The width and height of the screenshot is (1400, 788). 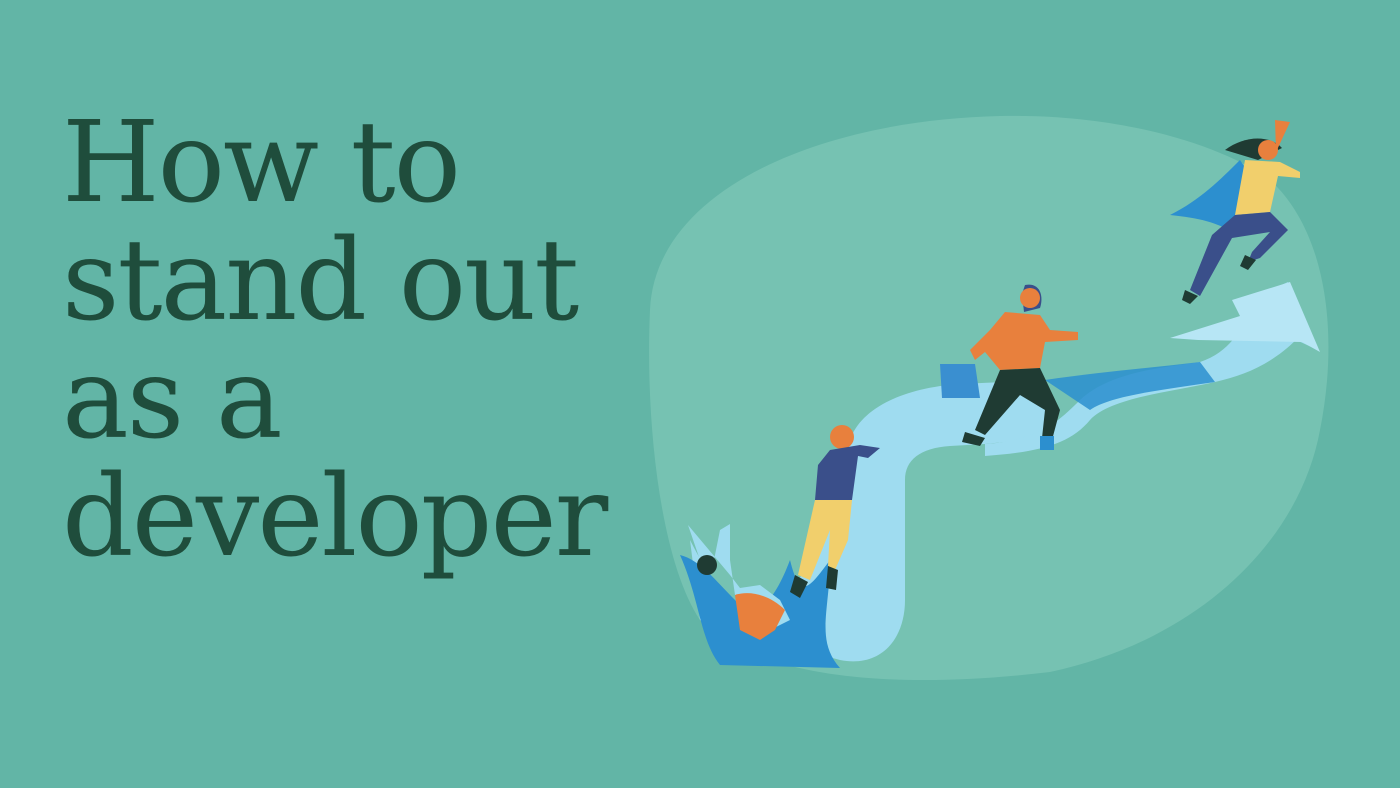 I want to click on headline-line-2: stand out, so click(x=320, y=281).